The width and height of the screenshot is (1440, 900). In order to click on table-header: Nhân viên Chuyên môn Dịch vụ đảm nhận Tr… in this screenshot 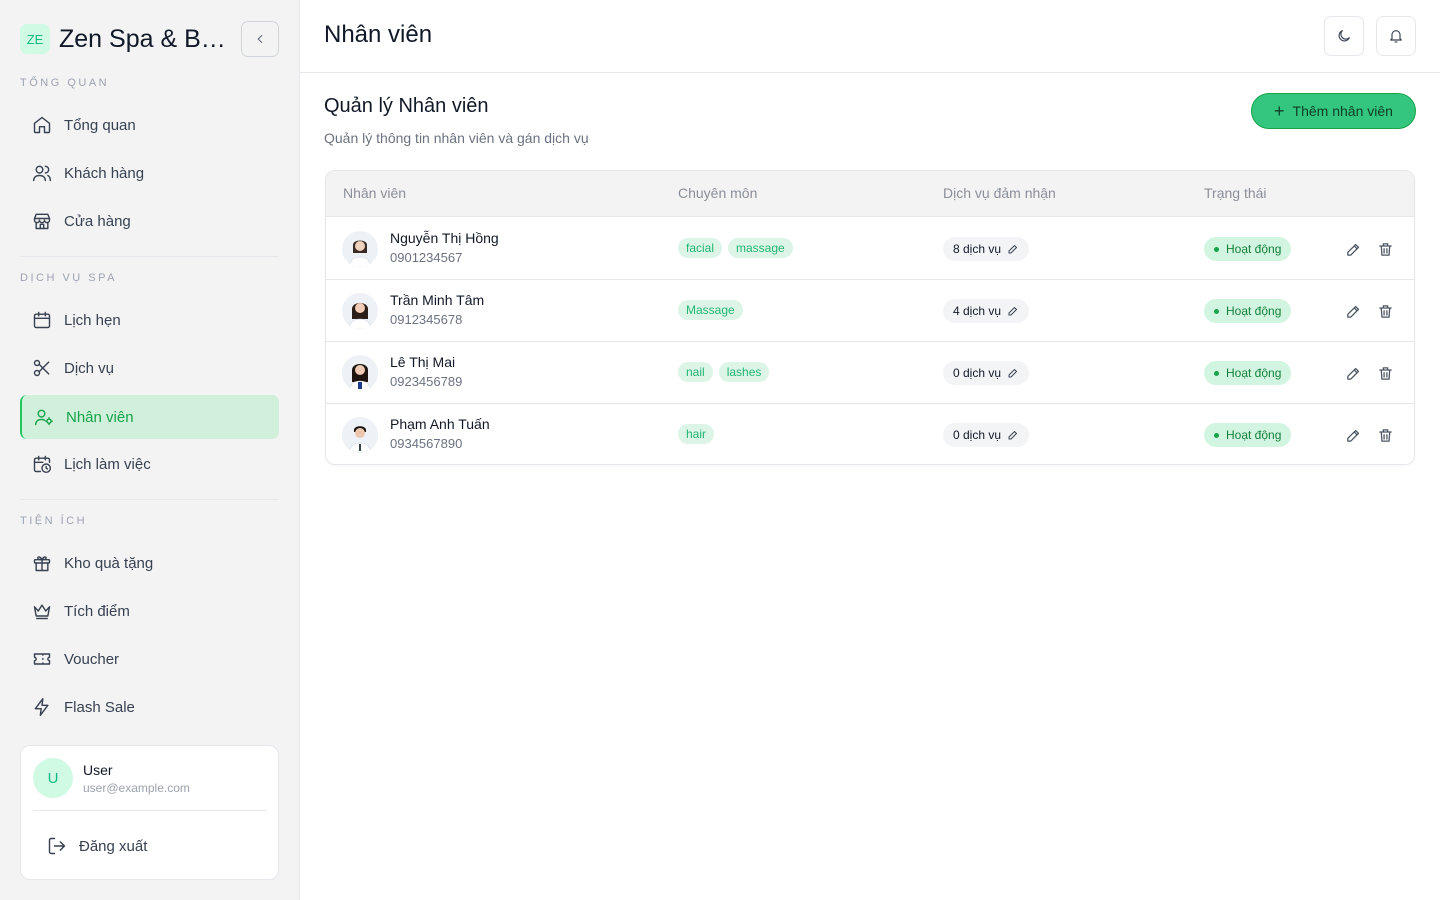, I will do `click(870, 194)`.